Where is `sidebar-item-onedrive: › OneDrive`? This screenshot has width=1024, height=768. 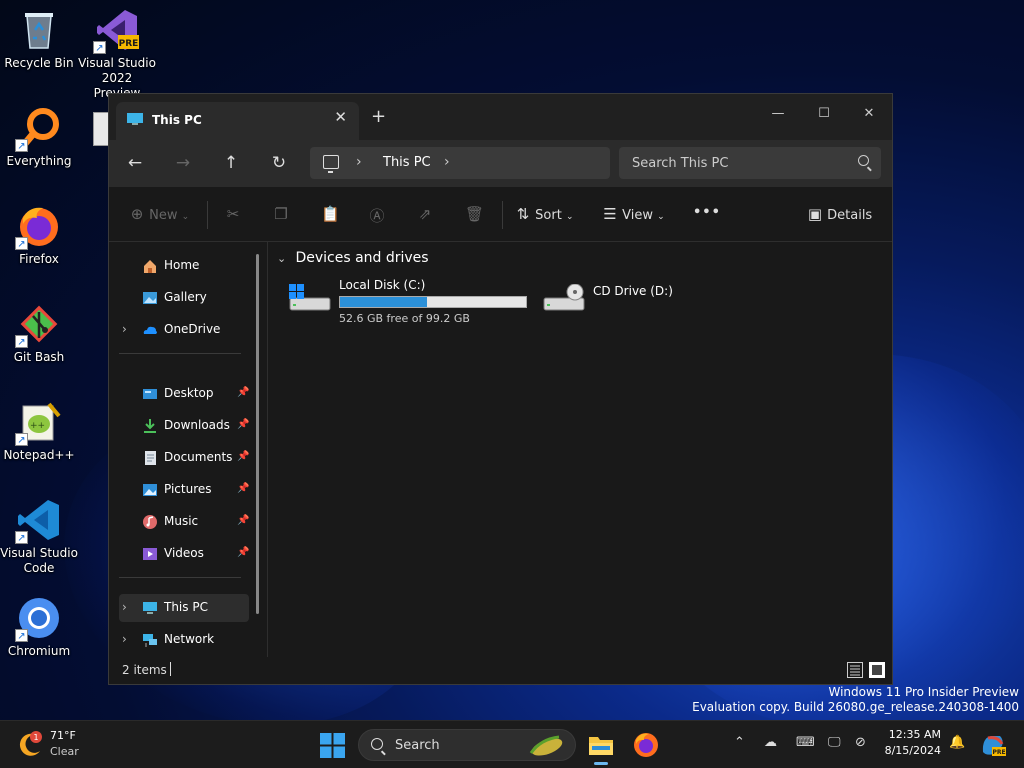 sidebar-item-onedrive: › OneDrive is located at coordinates (184, 330).